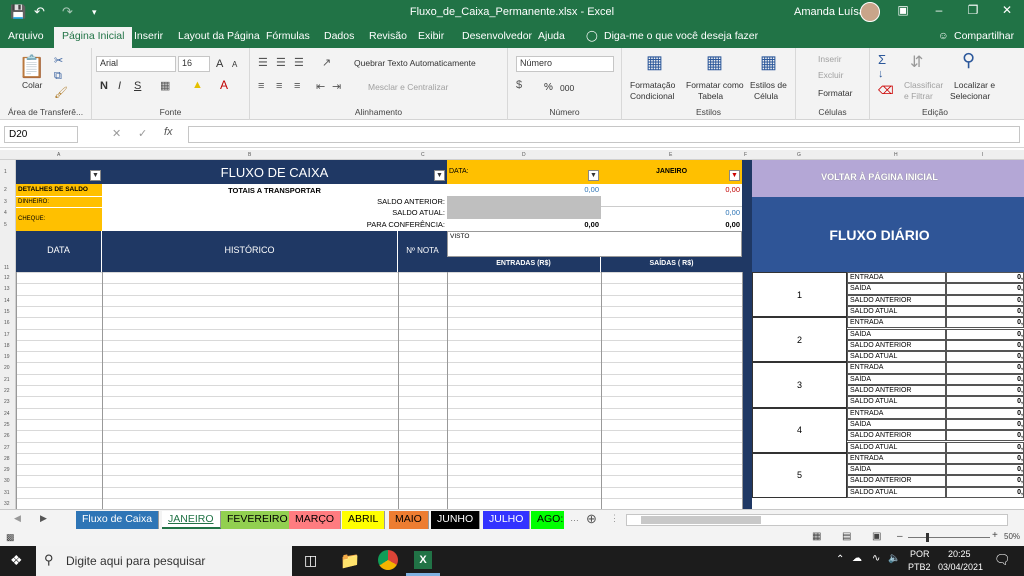  What do you see at coordinates (524, 201) in the screenshot?
I see `saldo-anterior-entradas-cell` at bounding box center [524, 201].